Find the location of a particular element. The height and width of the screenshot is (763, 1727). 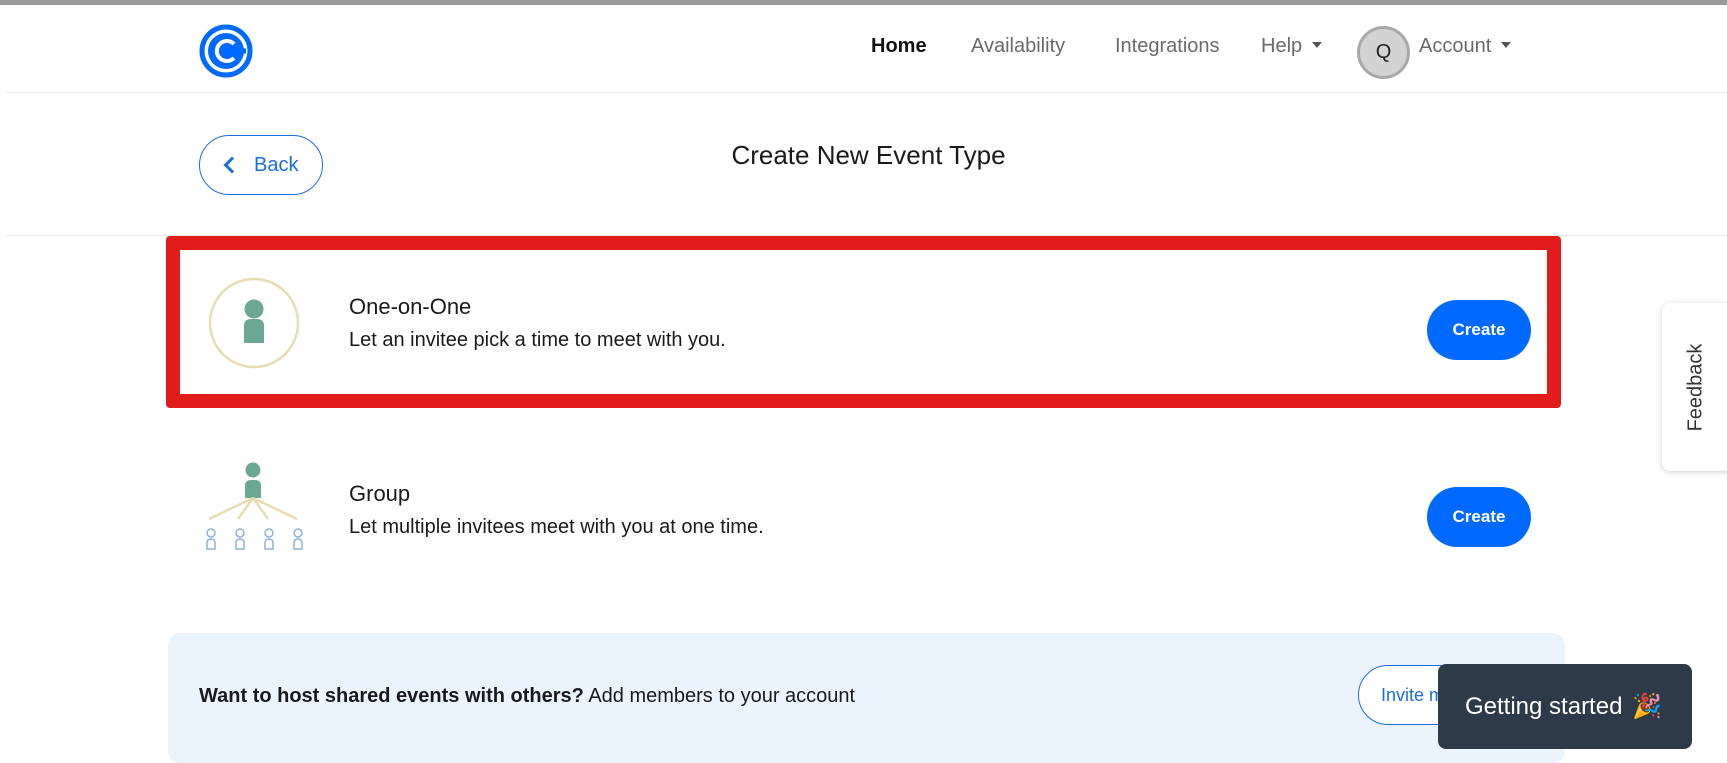

nav-help: Help is located at coordinates (1292, 46).